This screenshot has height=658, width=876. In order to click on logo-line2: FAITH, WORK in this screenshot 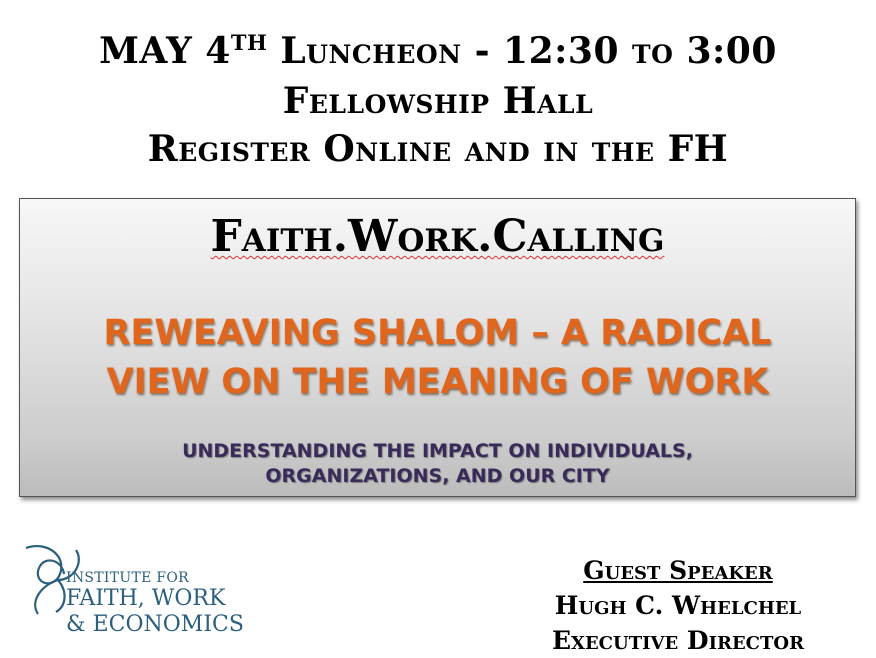, I will do `click(146, 598)`.